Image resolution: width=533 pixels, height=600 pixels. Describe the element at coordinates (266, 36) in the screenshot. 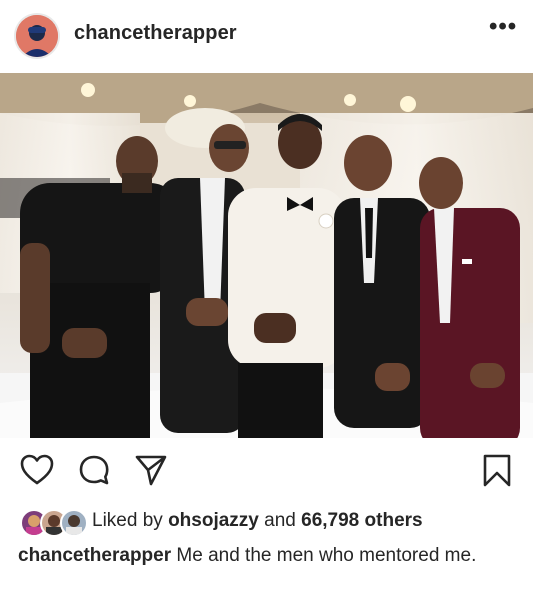

I see `post-header: chancetherapper •••` at that location.